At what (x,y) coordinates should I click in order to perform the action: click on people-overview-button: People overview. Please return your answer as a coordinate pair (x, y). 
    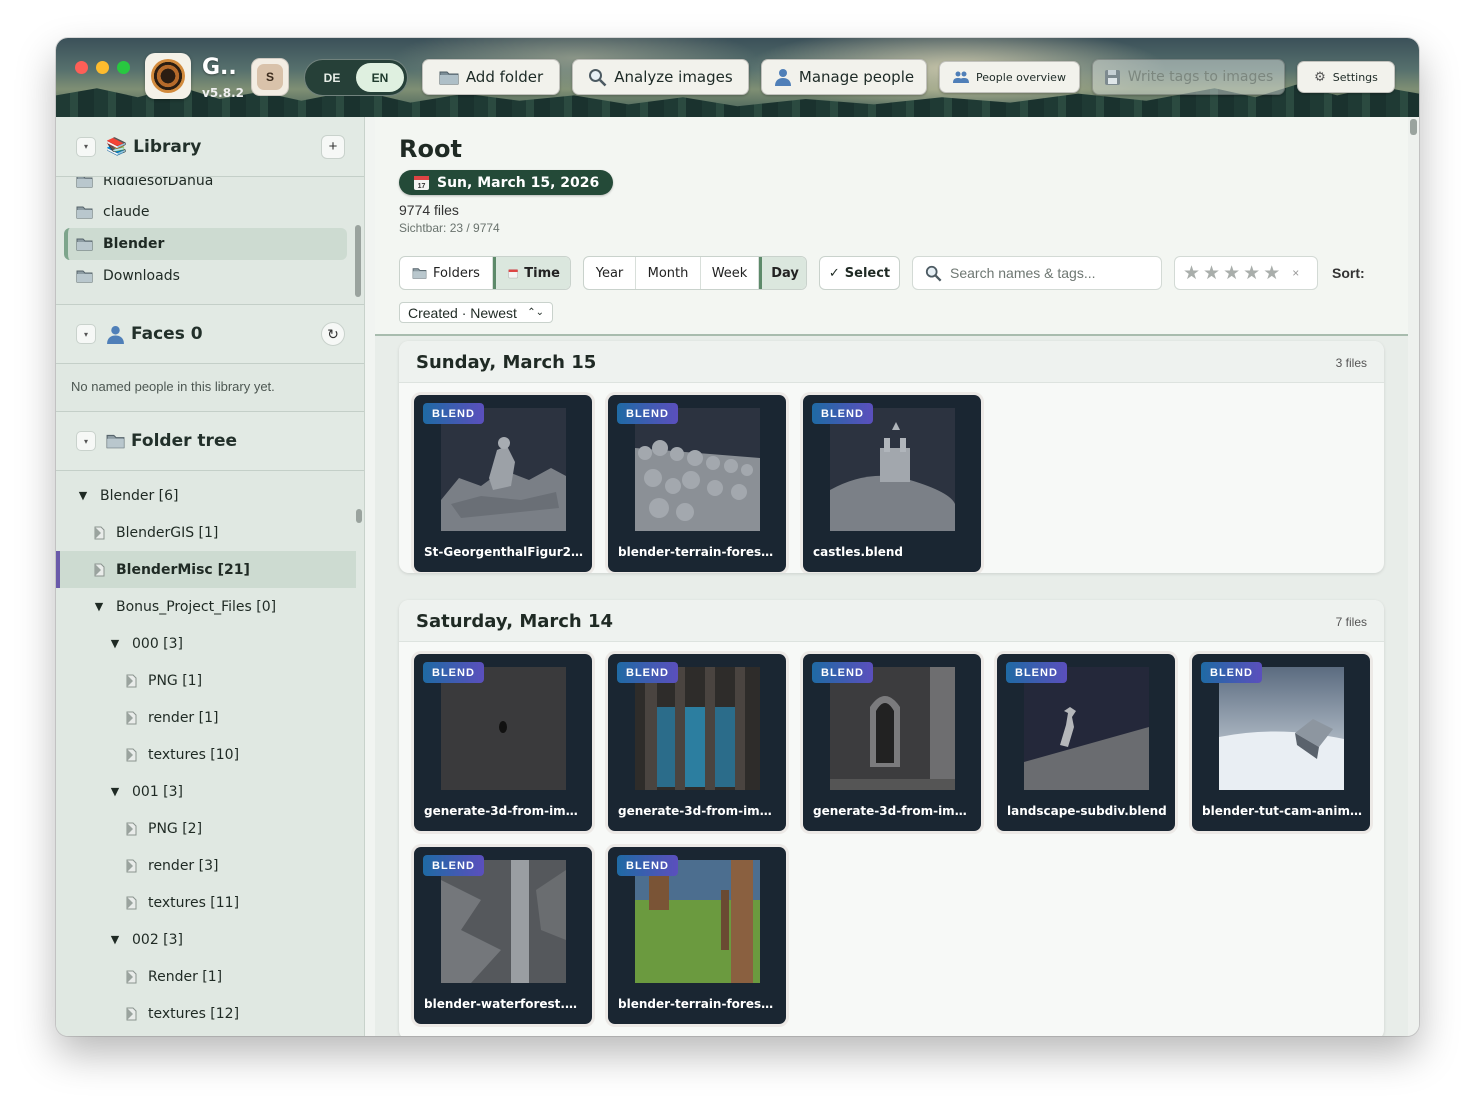
    Looking at the image, I should click on (1009, 77).